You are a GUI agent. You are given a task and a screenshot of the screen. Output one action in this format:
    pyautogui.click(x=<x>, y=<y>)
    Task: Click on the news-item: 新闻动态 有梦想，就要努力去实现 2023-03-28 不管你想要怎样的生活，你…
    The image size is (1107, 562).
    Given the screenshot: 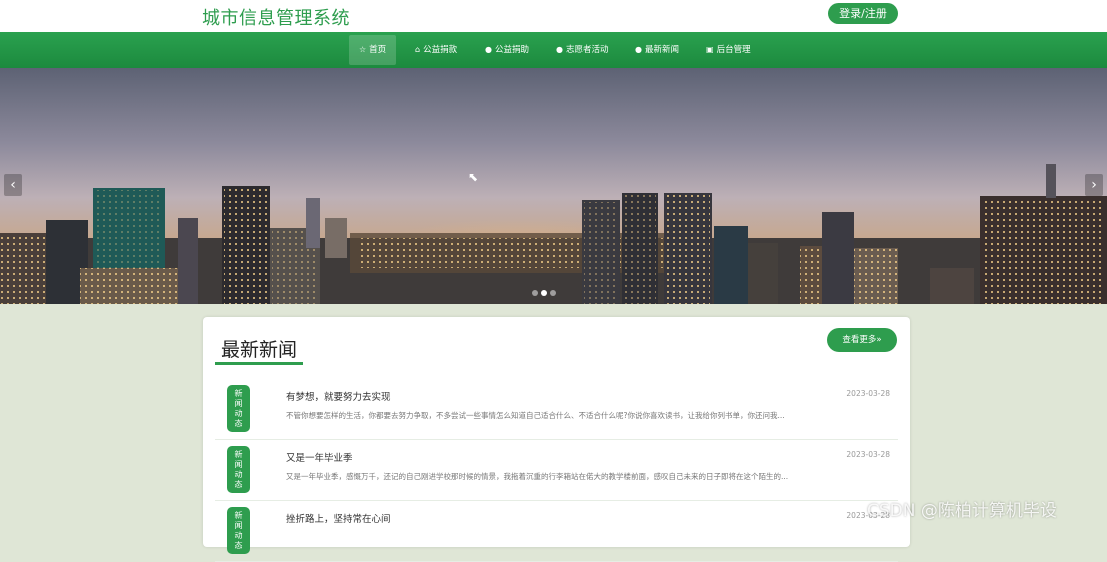 What is the action you would take?
    pyautogui.click(x=556, y=409)
    